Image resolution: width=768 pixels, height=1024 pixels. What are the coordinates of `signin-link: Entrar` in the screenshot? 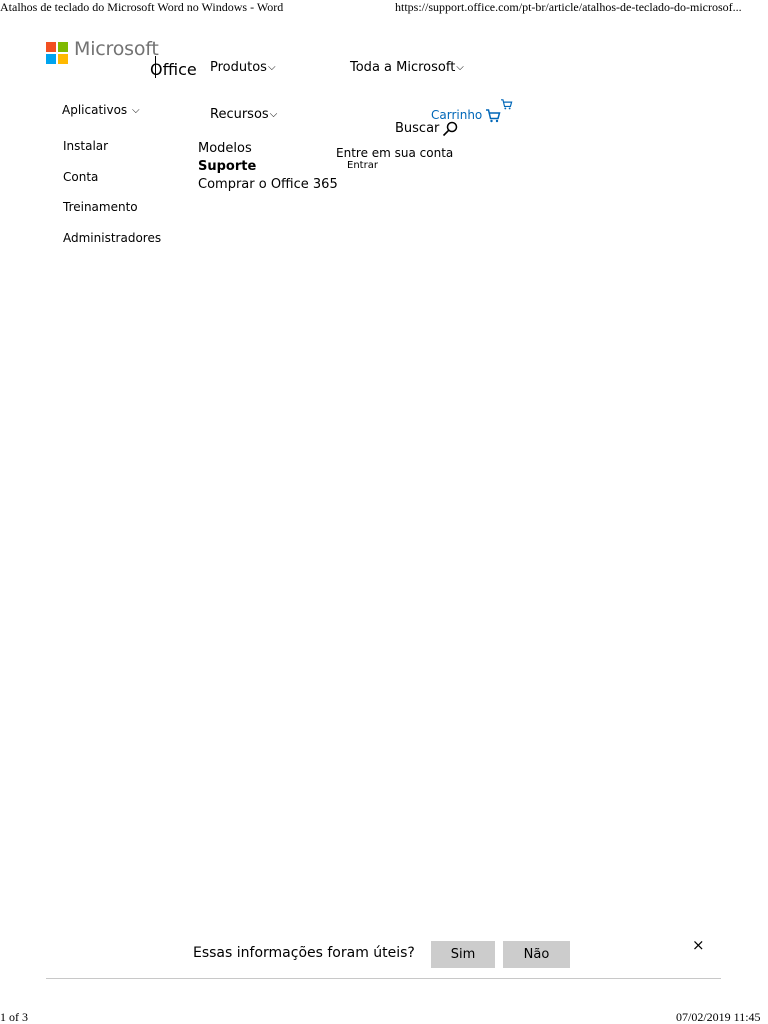 It's located at (362, 165).